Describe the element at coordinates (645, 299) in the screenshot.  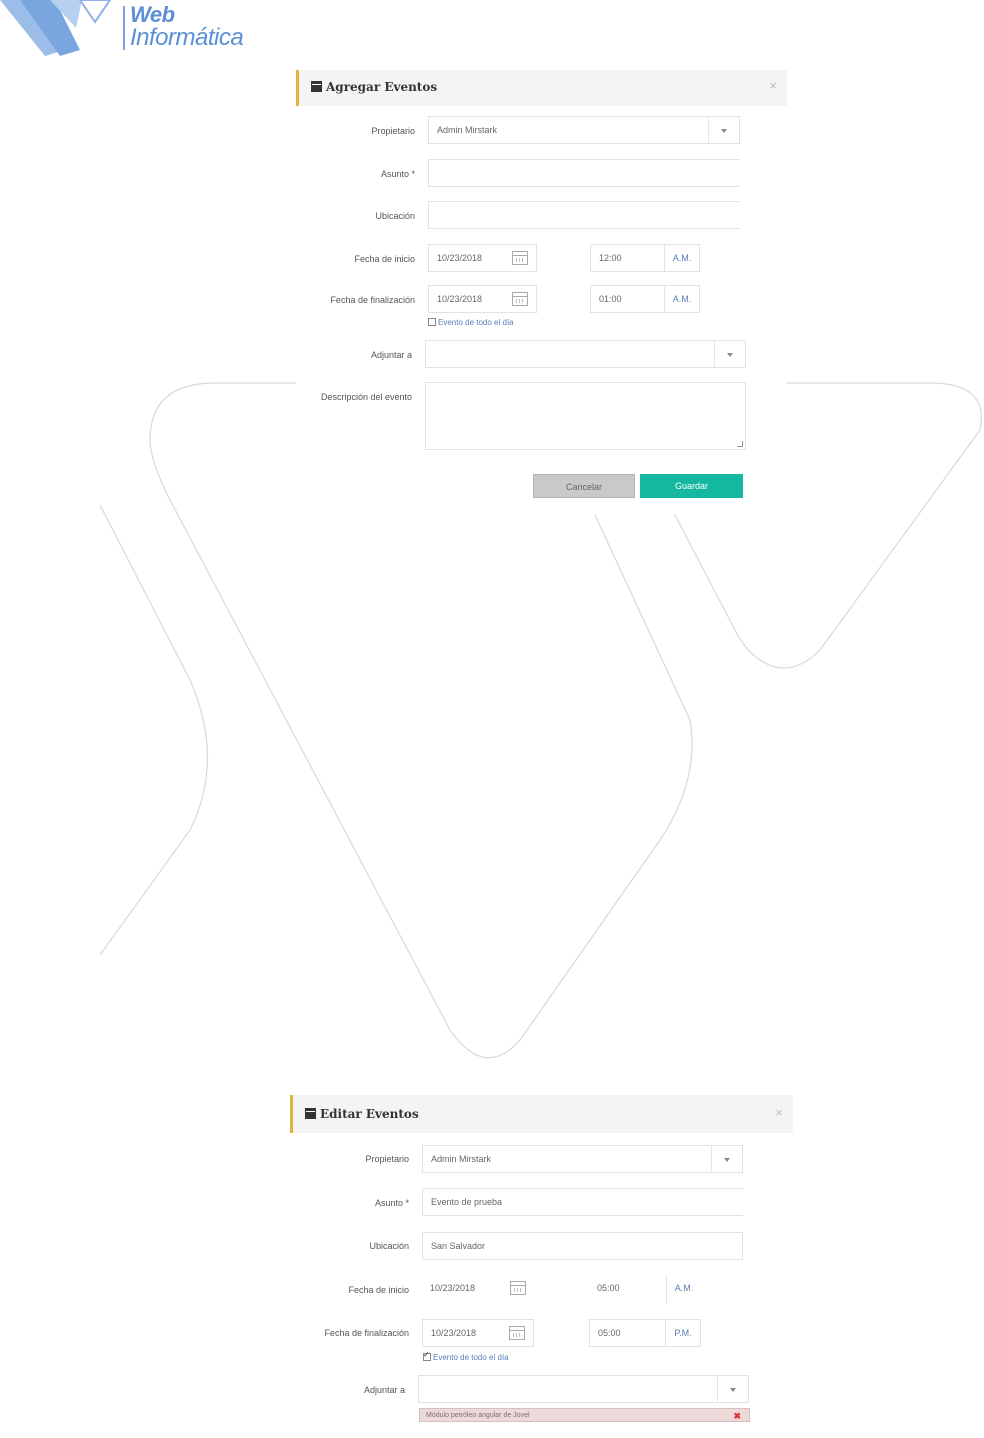
I see `end-time-input: 01:00 A.M.` at that location.